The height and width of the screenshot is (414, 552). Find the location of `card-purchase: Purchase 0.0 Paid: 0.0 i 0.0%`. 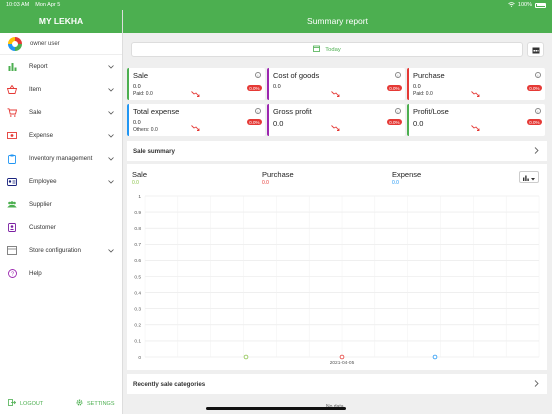

card-purchase: Purchase 0.0 Paid: 0.0 i 0.0% is located at coordinates (476, 84).